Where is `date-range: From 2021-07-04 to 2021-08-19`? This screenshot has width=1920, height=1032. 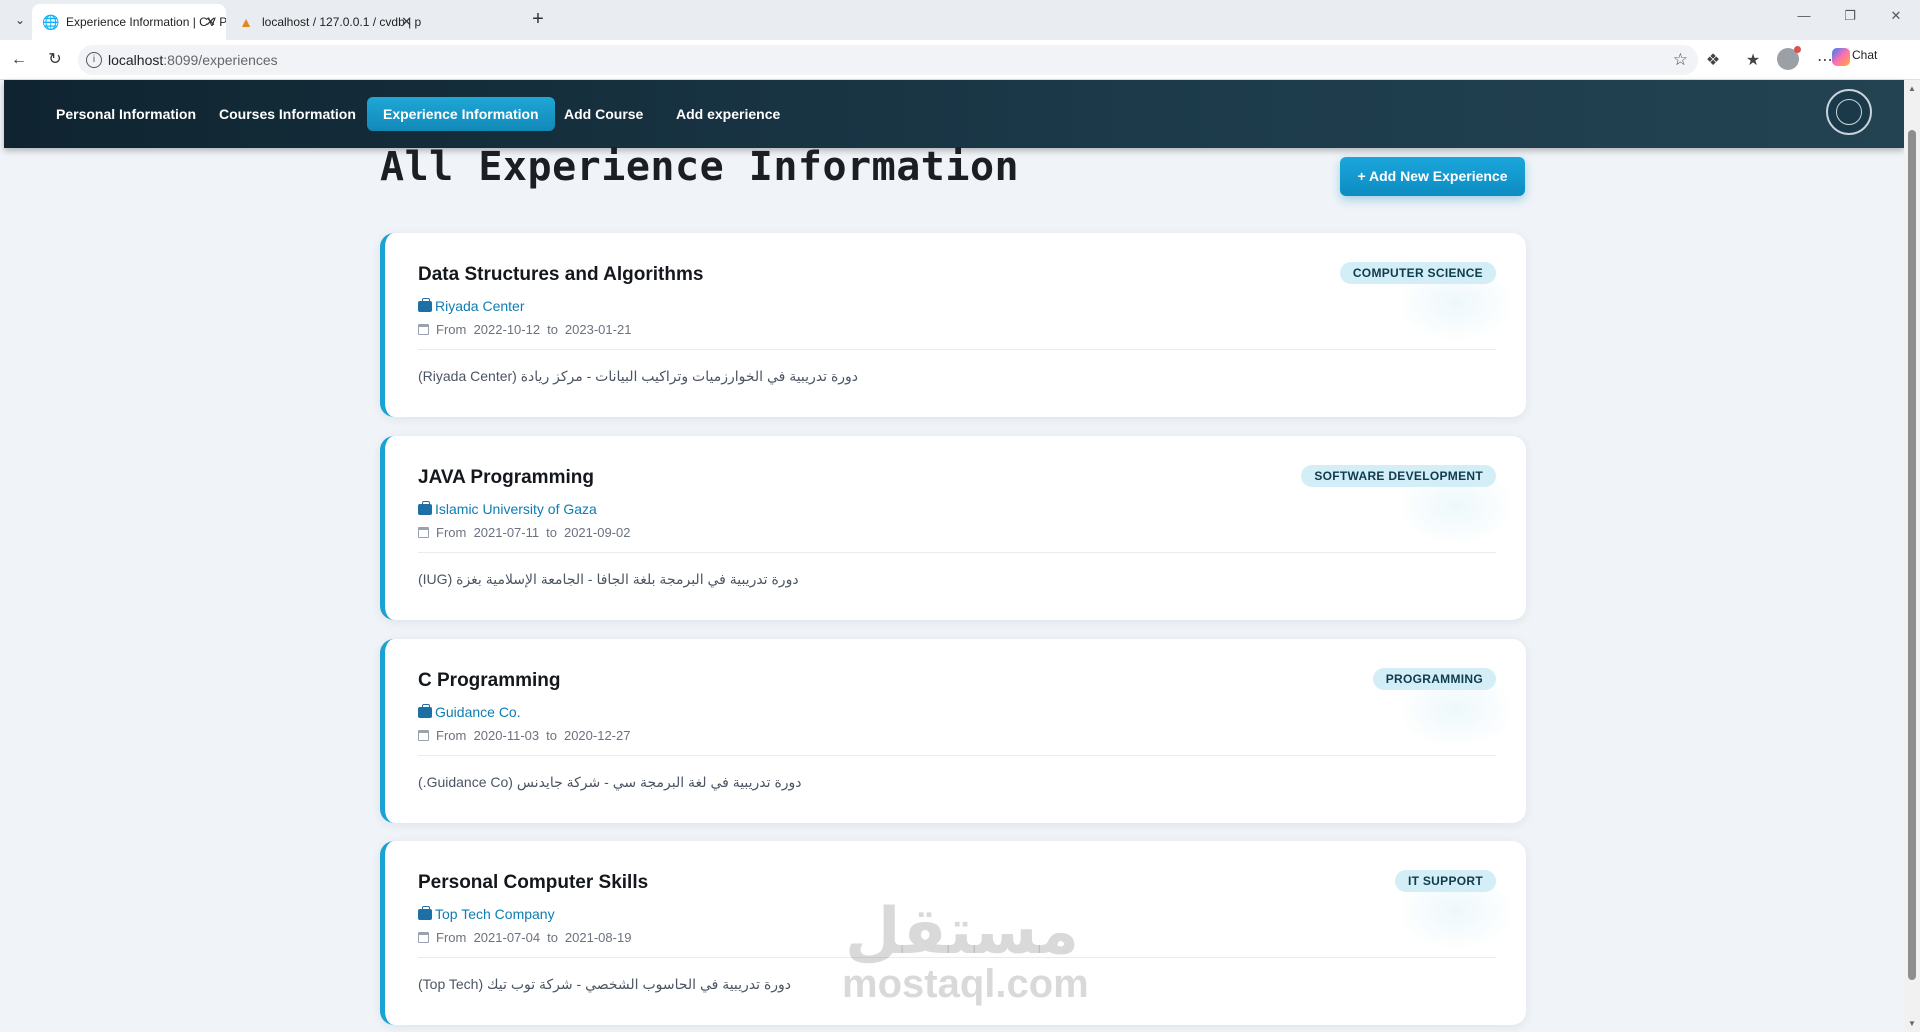
date-range: From 2021-07-04 to 2021-08-19 is located at coordinates (524, 937).